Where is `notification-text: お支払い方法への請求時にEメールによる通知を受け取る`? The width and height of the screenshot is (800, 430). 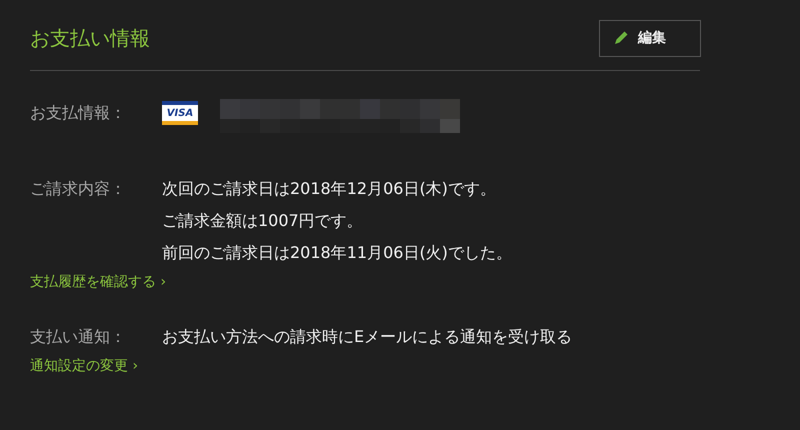 notification-text: お支払い方法への請求時にEメールによる通知を受け取る is located at coordinates (367, 337).